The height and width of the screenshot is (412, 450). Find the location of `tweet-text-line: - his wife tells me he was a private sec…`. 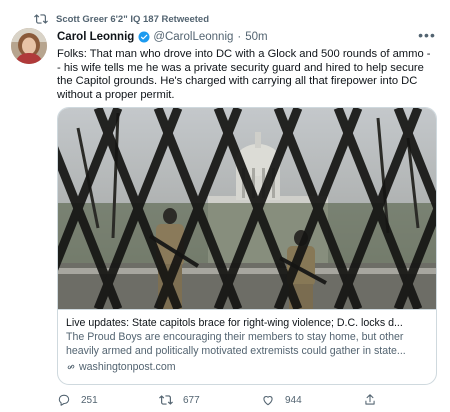

tweet-text-line: - his wife tells me he was a private sec… is located at coordinates (240, 67).